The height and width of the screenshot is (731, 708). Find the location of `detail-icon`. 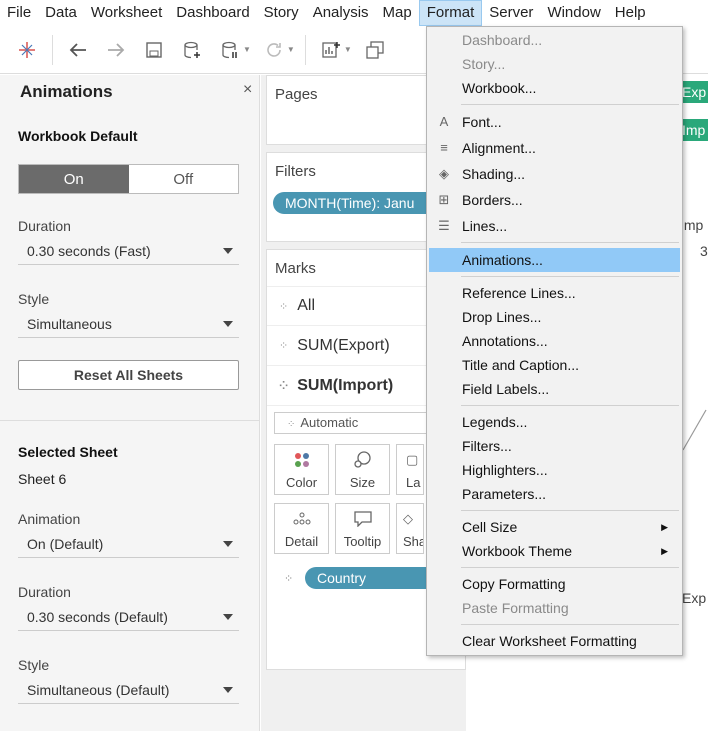

detail-icon is located at coordinates (302, 519).